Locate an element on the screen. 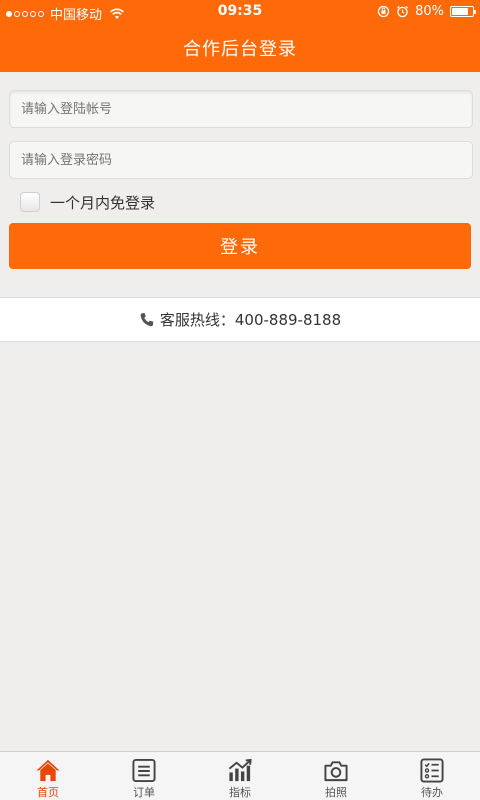 This screenshot has width=480, height=800. battery-icon is located at coordinates (463, 11).